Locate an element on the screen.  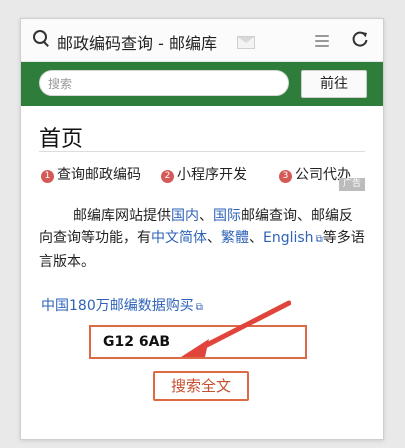
feature-query-postcode: 1 查询邮政编码 is located at coordinates (91, 174).